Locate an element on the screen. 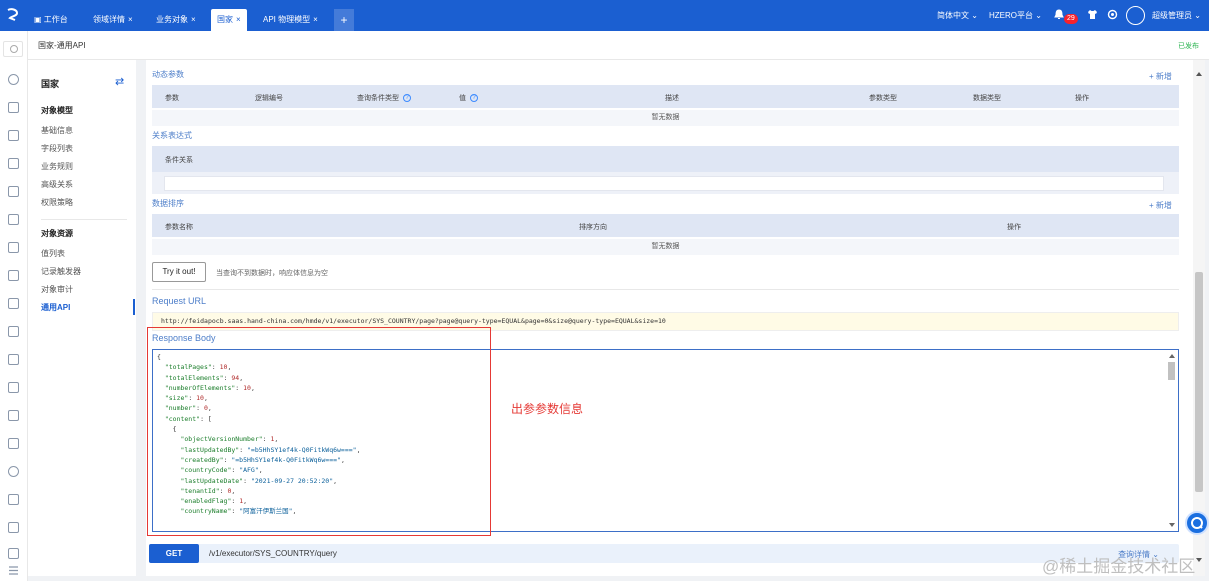  menu-item-field-list: 字段列表 is located at coordinates (57, 148).